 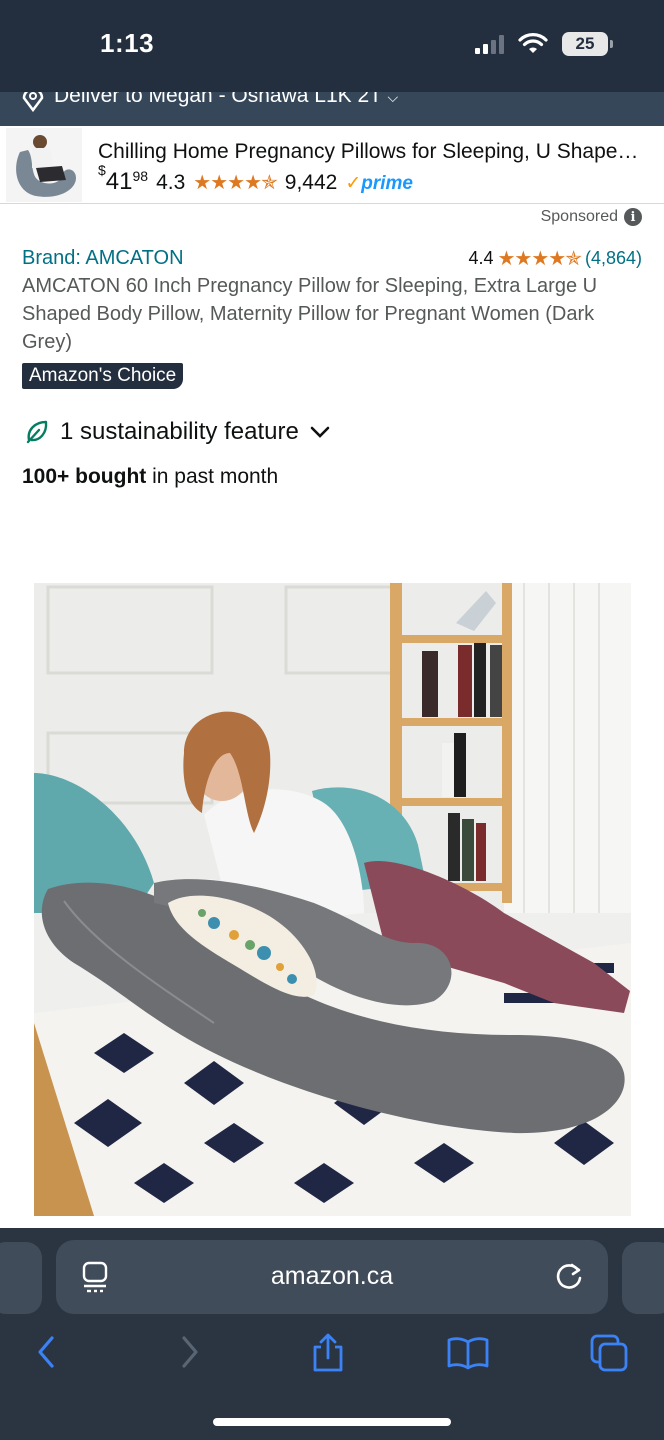 What do you see at coordinates (587, 44) in the screenshot?
I see `battery-icon: 25` at bounding box center [587, 44].